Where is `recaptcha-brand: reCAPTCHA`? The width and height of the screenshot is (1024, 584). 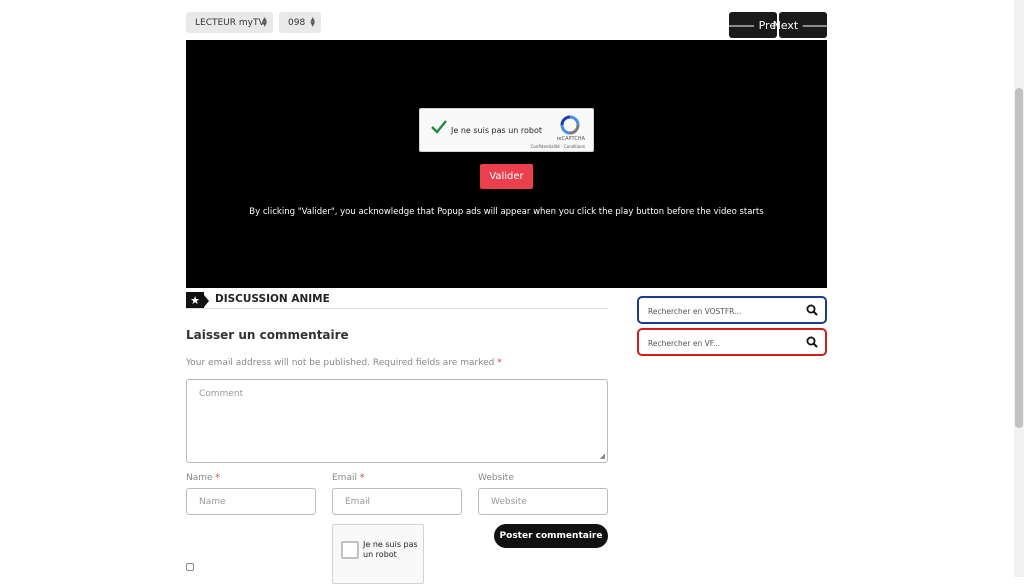 recaptcha-brand: reCAPTCHA is located at coordinates (570, 139).